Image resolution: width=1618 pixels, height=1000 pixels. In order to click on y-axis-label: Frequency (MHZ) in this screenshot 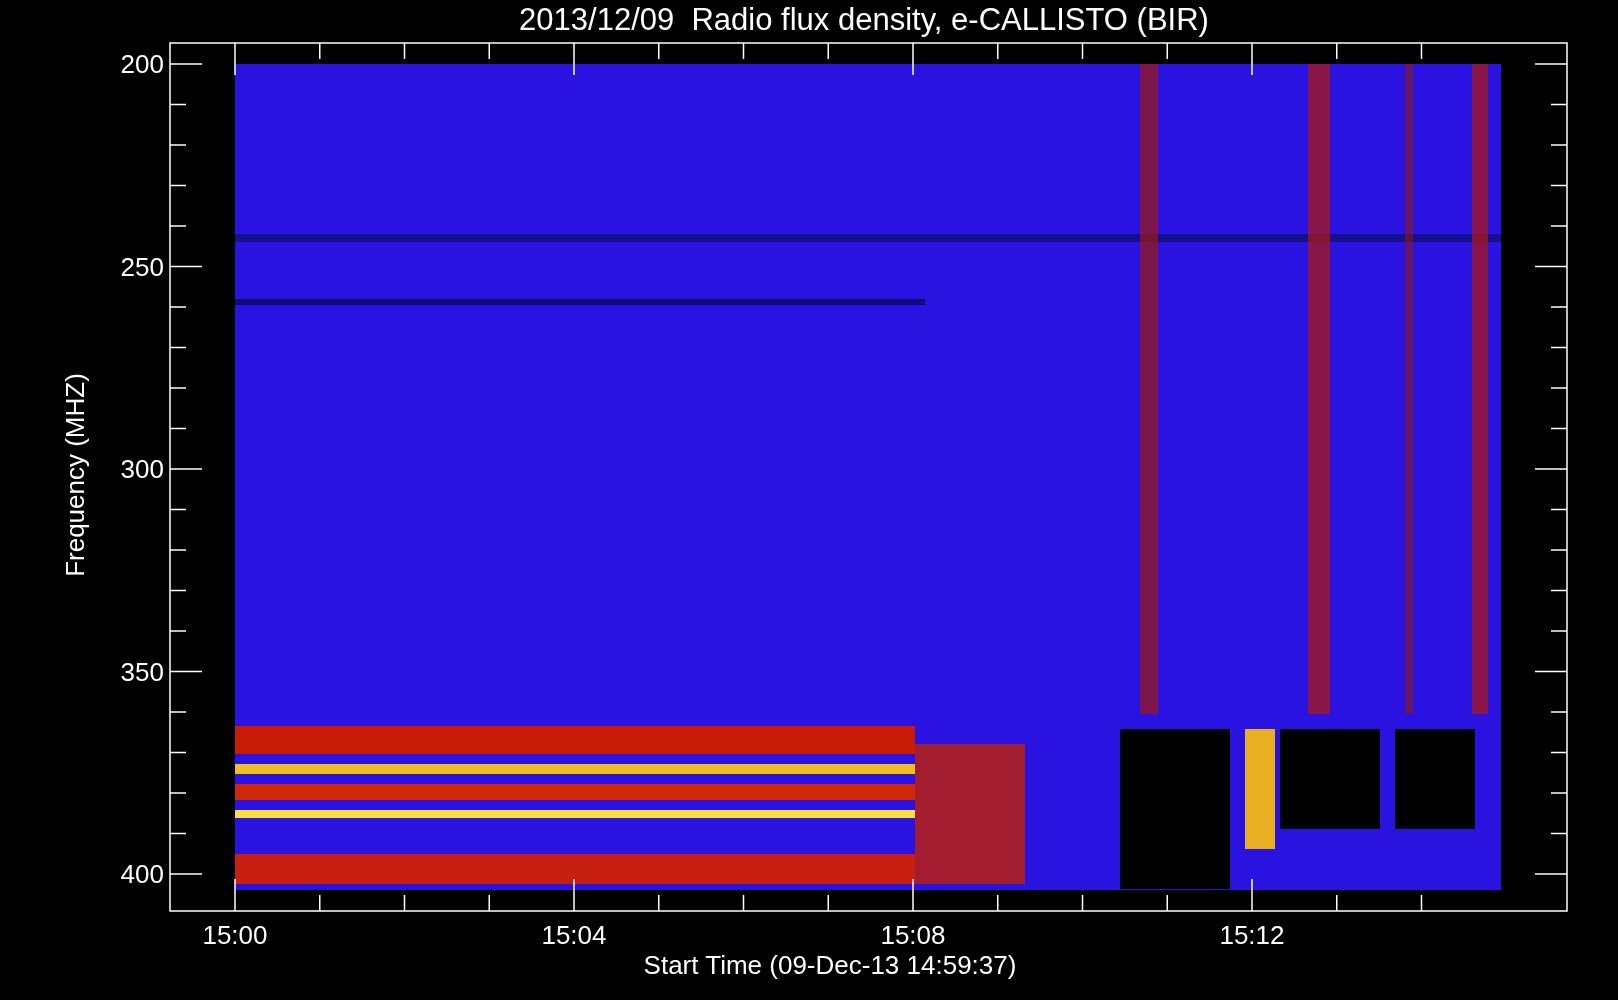, I will do `click(75, 475)`.